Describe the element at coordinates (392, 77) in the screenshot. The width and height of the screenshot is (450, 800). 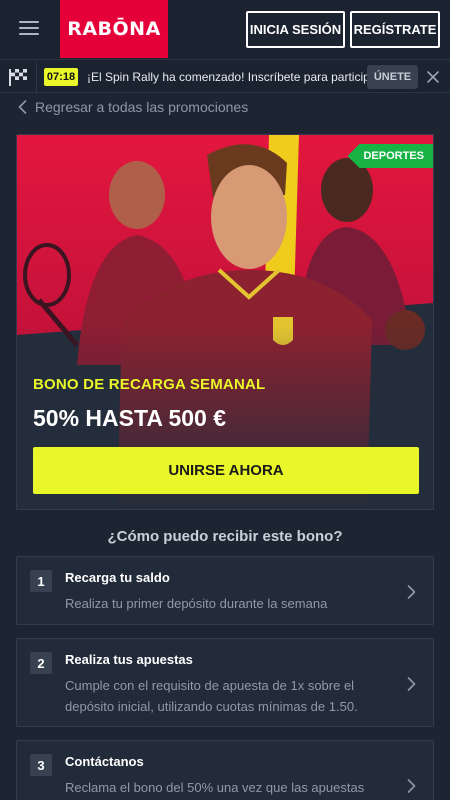
I see `join-button: ÚNETE` at that location.